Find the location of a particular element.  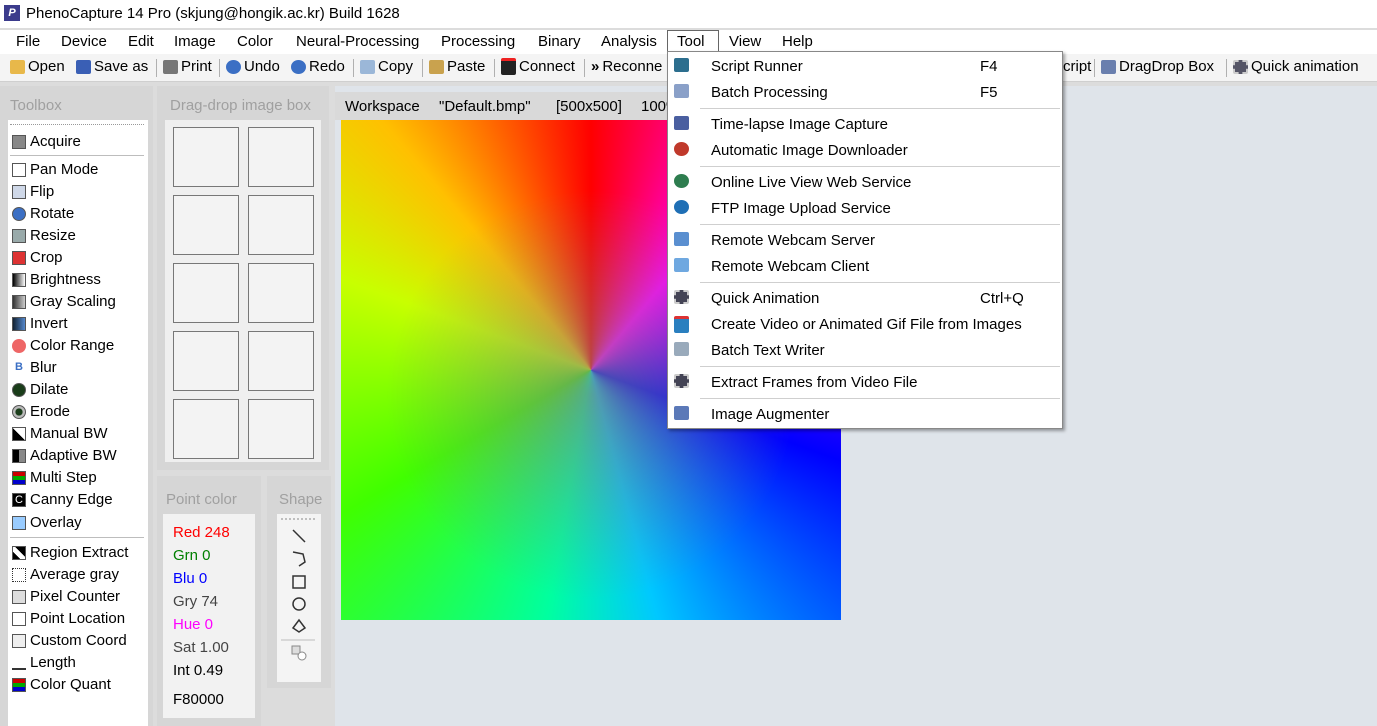

tool-custom-coord: Custom Coord is located at coordinates (69, 640).